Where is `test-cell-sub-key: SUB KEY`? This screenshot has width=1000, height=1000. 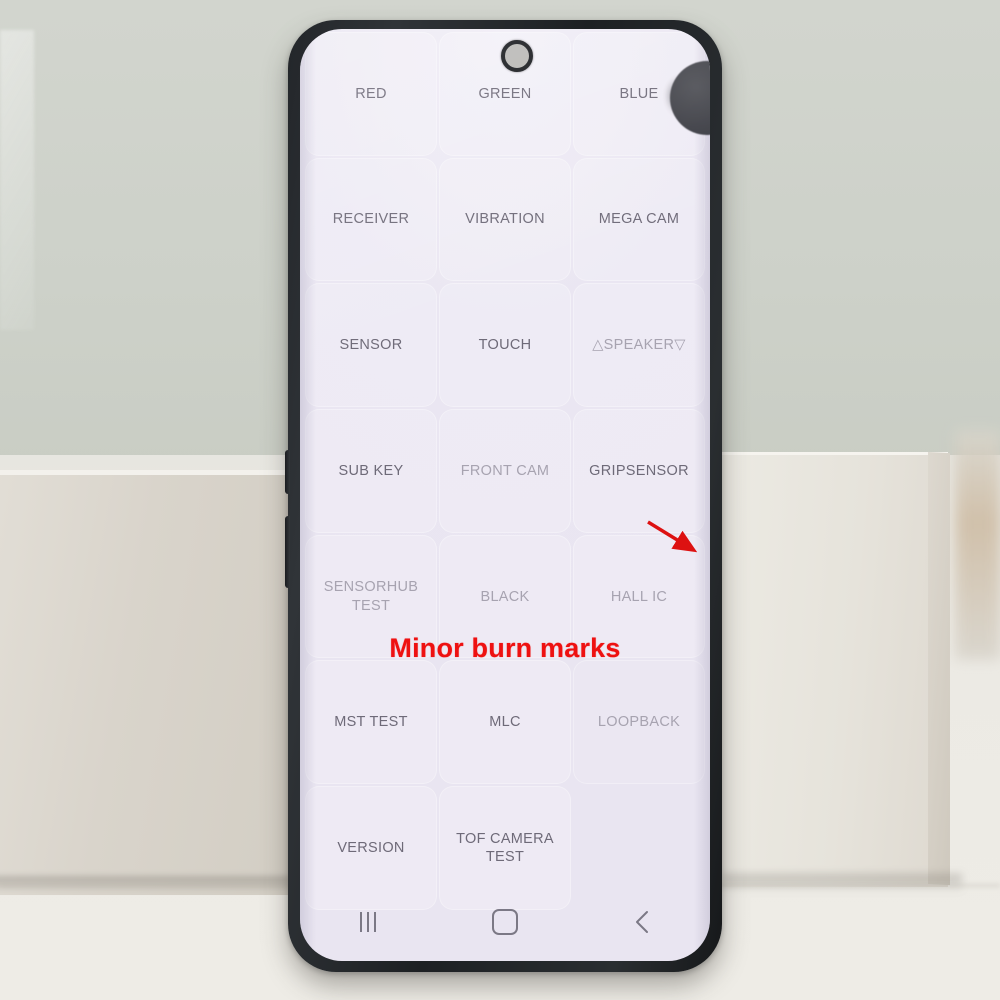
test-cell-sub-key: SUB KEY is located at coordinates (371, 471).